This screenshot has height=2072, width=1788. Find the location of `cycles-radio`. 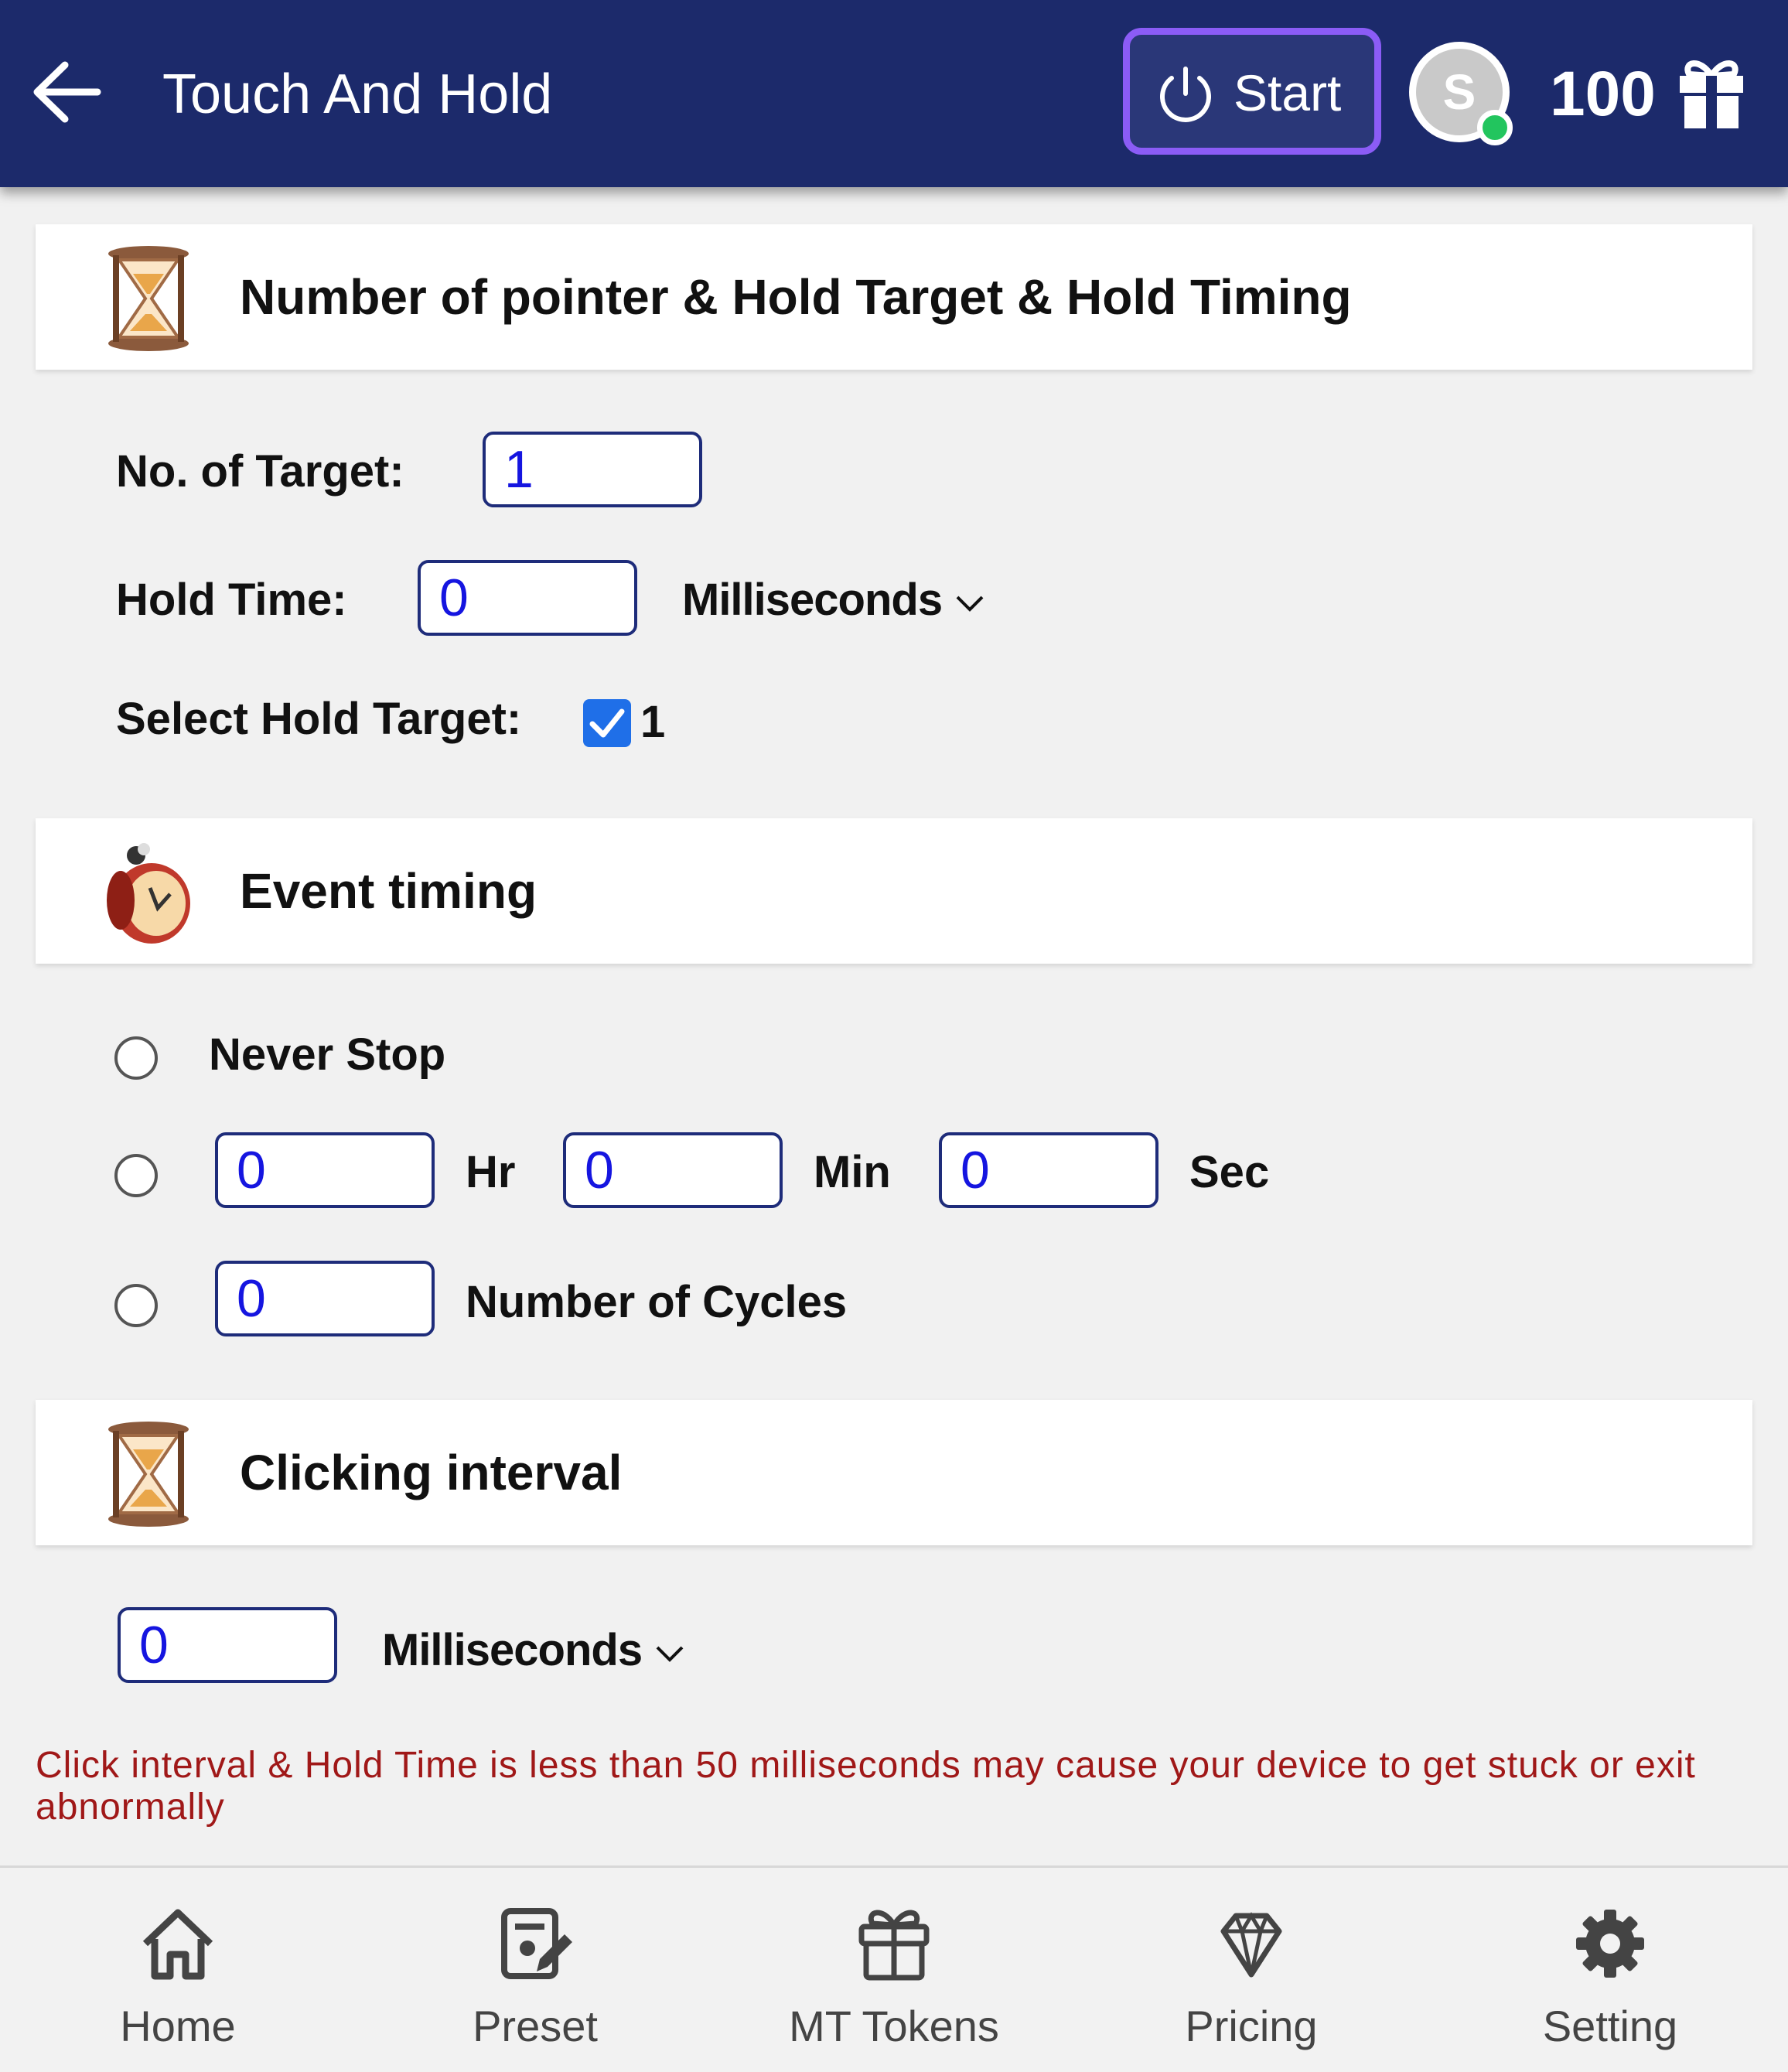

cycles-radio is located at coordinates (136, 1305).